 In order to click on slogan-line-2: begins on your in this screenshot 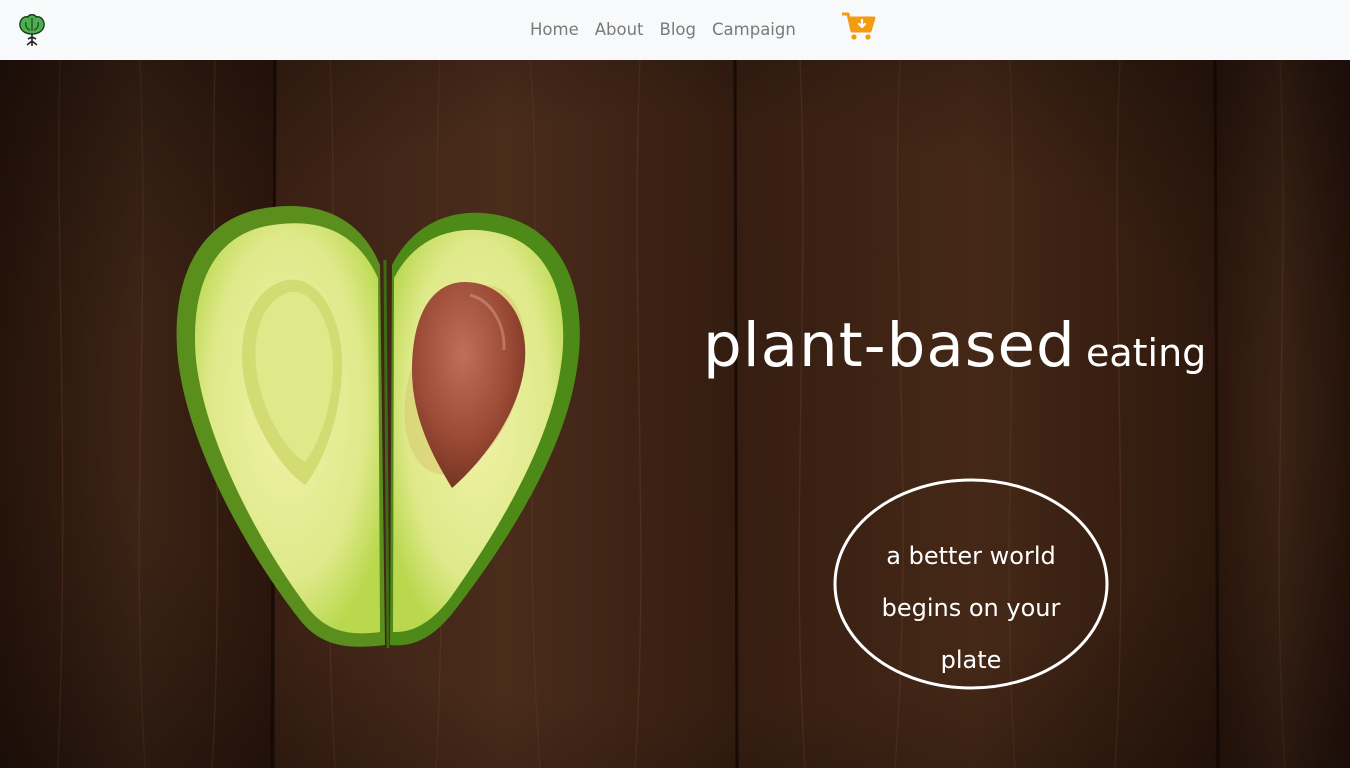, I will do `click(971, 608)`.